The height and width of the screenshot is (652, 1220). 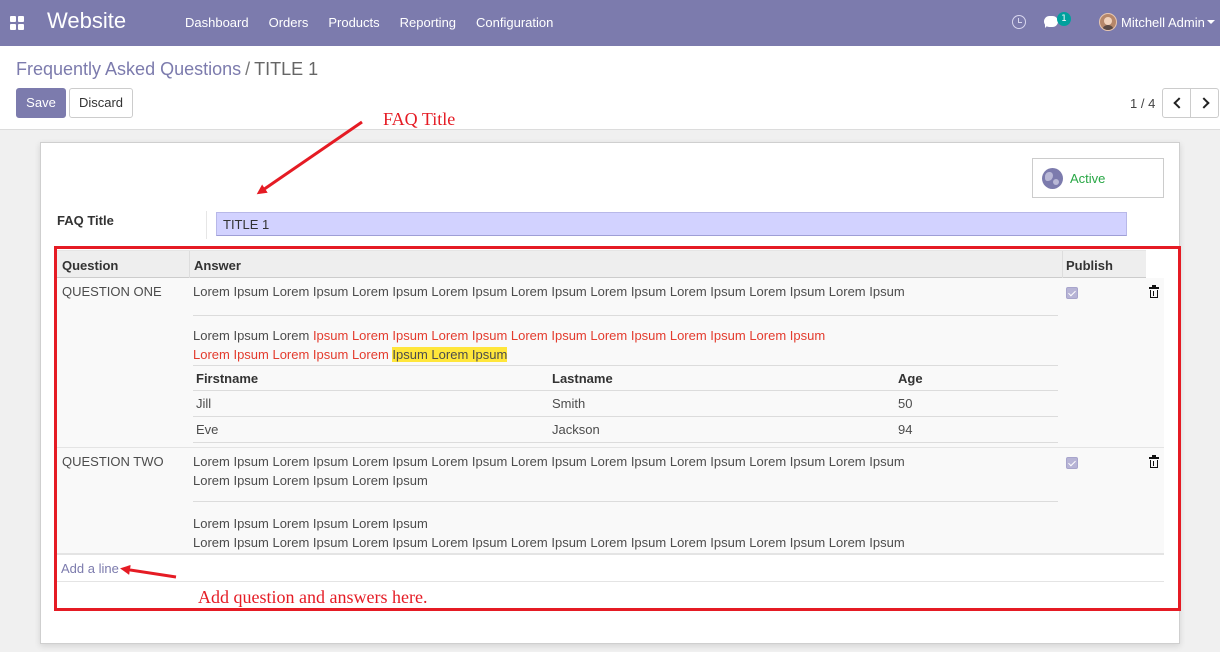 I want to click on chevron-left-icon, so click(x=1179, y=103).